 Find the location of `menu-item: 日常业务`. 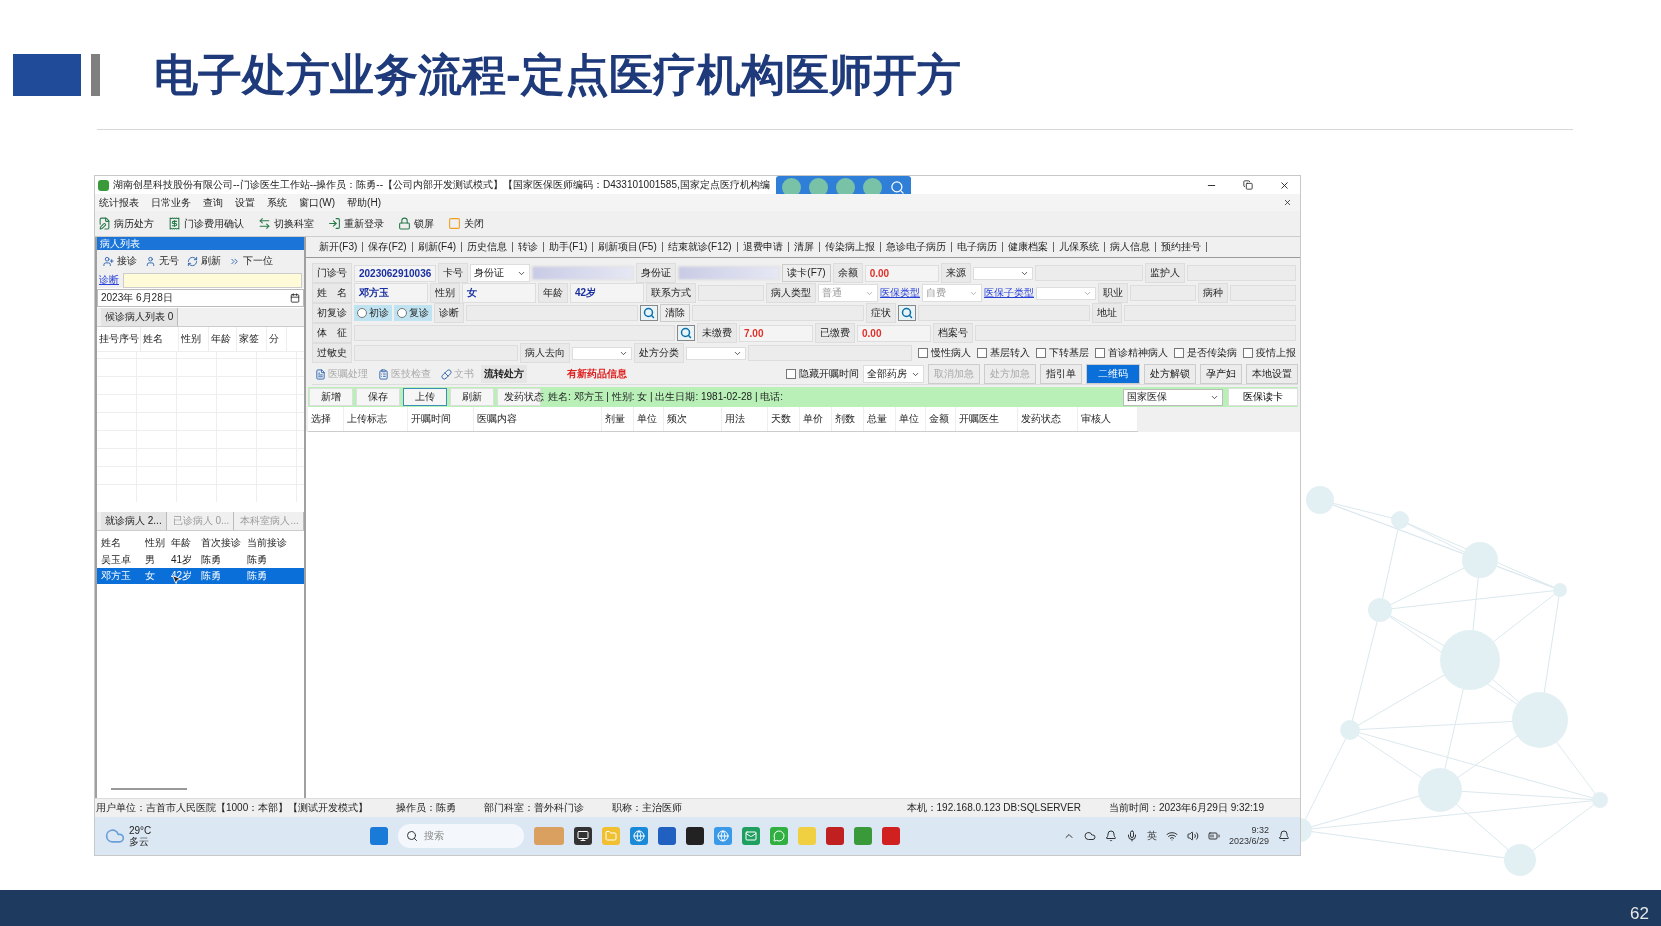

menu-item: 日常业务 is located at coordinates (171, 202).